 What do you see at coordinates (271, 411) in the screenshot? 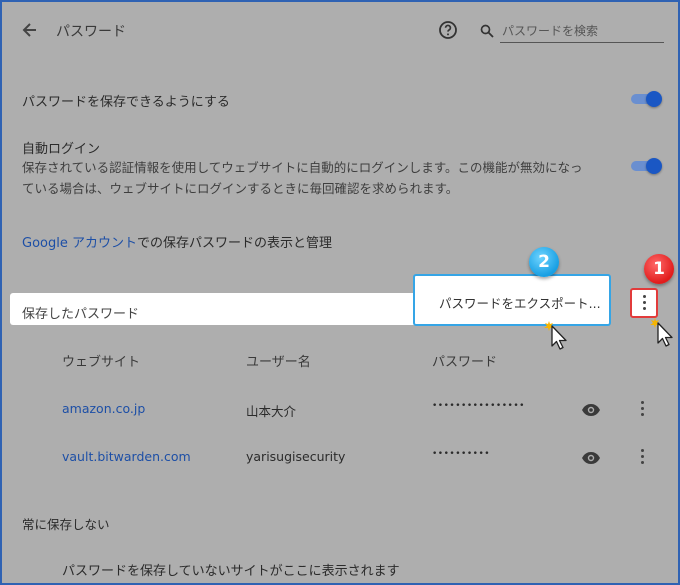
I see `row-1-username: 山本大介` at bounding box center [271, 411].